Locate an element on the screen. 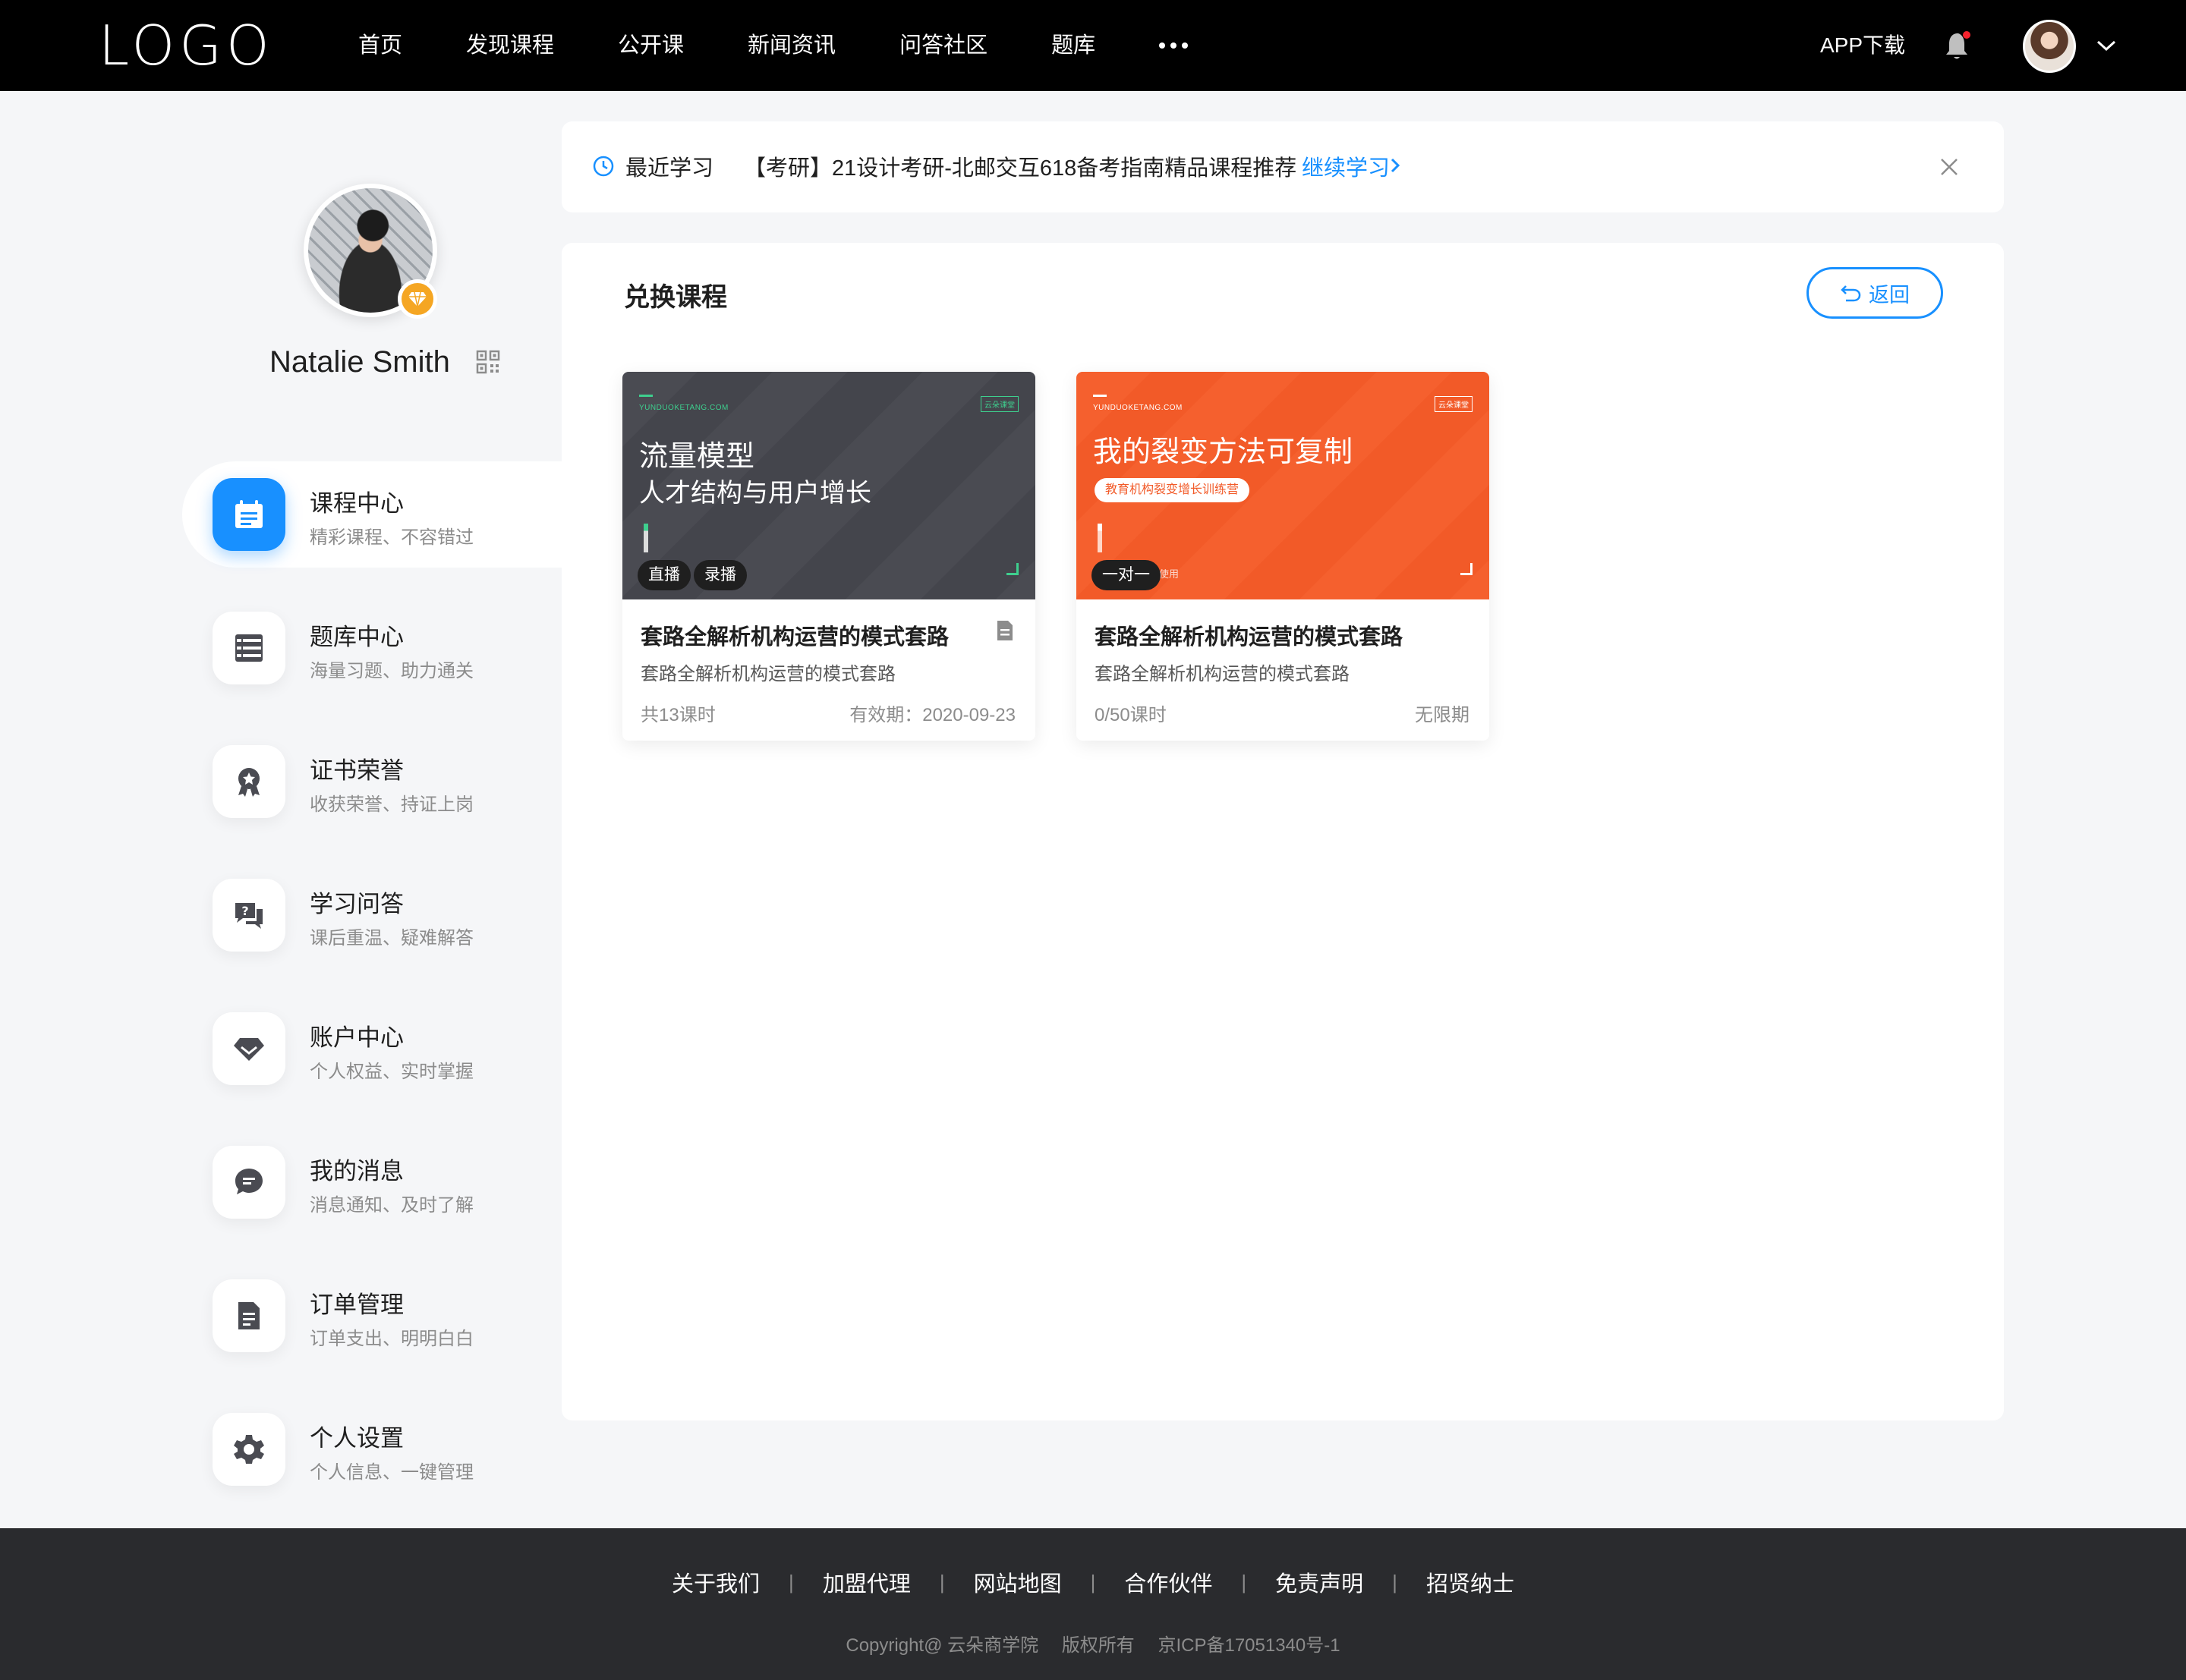 The height and width of the screenshot is (1680, 2186). course-lessons: 0/50课时 is located at coordinates (1131, 715).